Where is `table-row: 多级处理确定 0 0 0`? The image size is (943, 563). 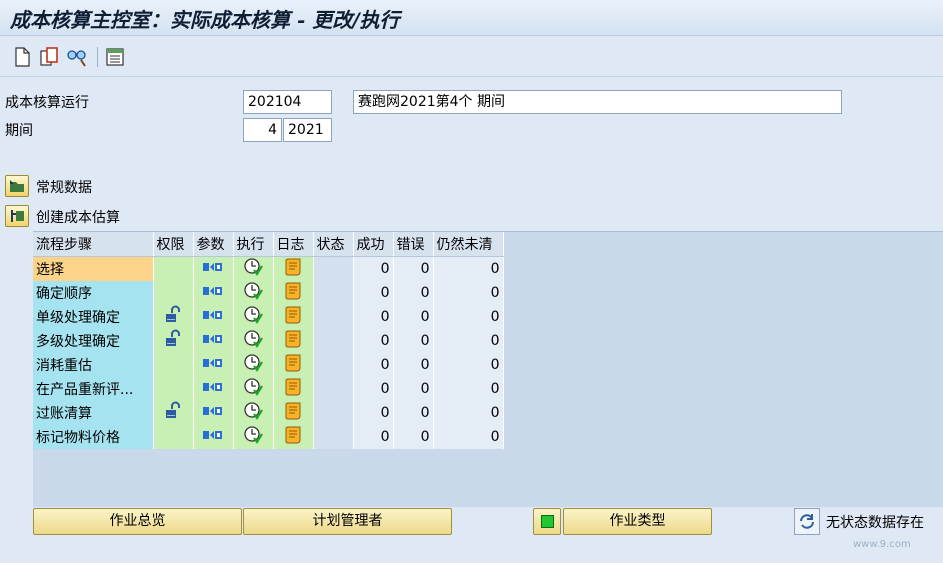 table-row: 多级处理确定 0 0 0 is located at coordinates (268, 340).